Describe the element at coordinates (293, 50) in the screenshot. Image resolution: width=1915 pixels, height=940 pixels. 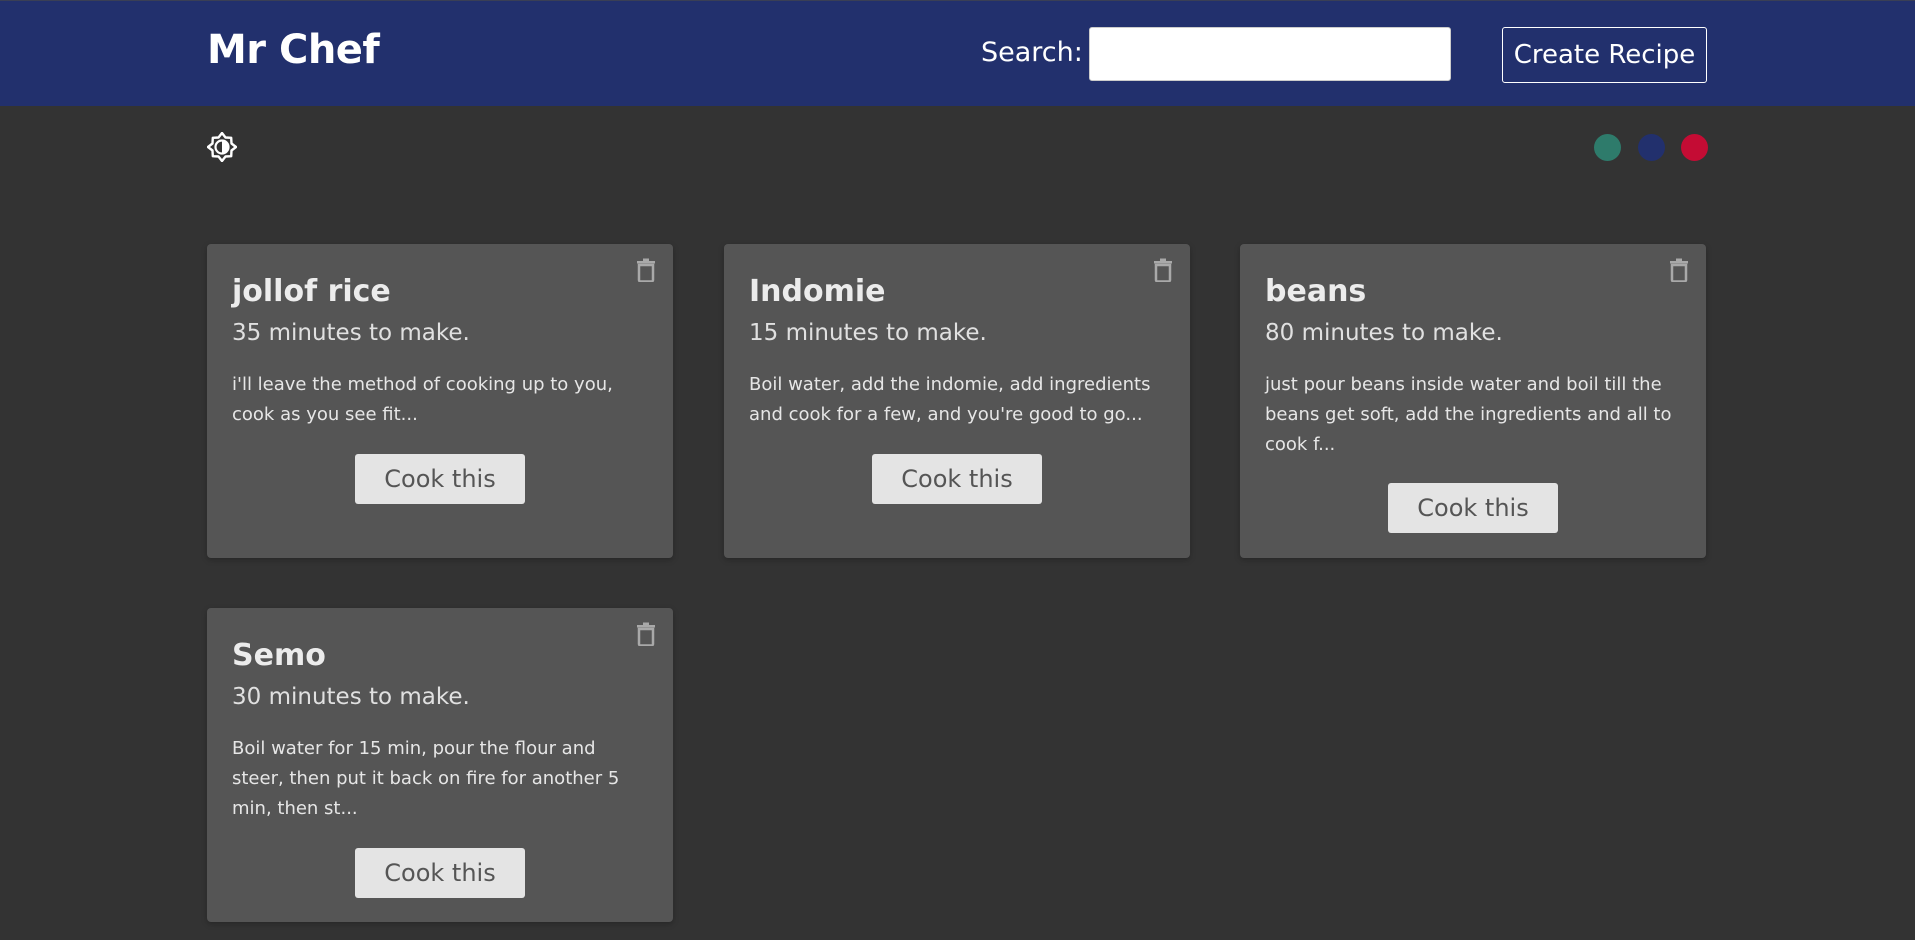
I see `brand-logo: Mr Chef` at that location.